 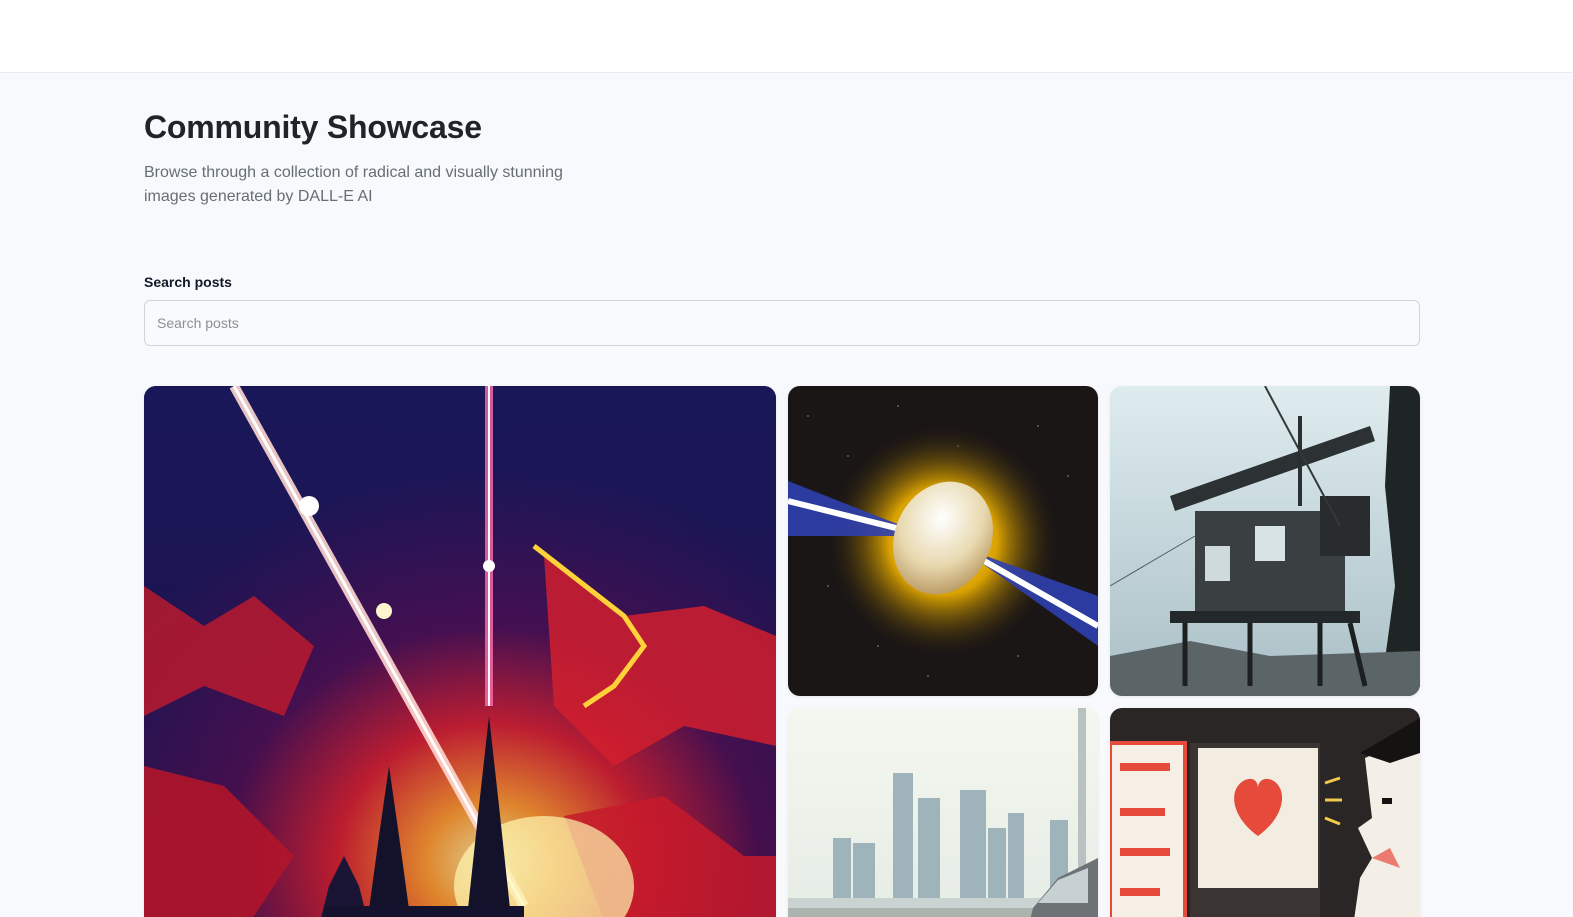 What do you see at coordinates (786, 36) in the screenshot?
I see `top-navbar` at bounding box center [786, 36].